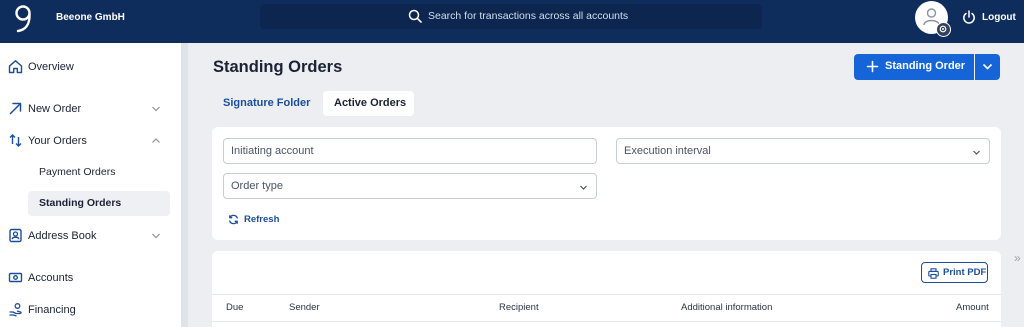 The width and height of the screenshot is (1024, 327). Describe the element at coordinates (965, 272) in the screenshot. I see `print-pdf-label: Print PDF` at that location.